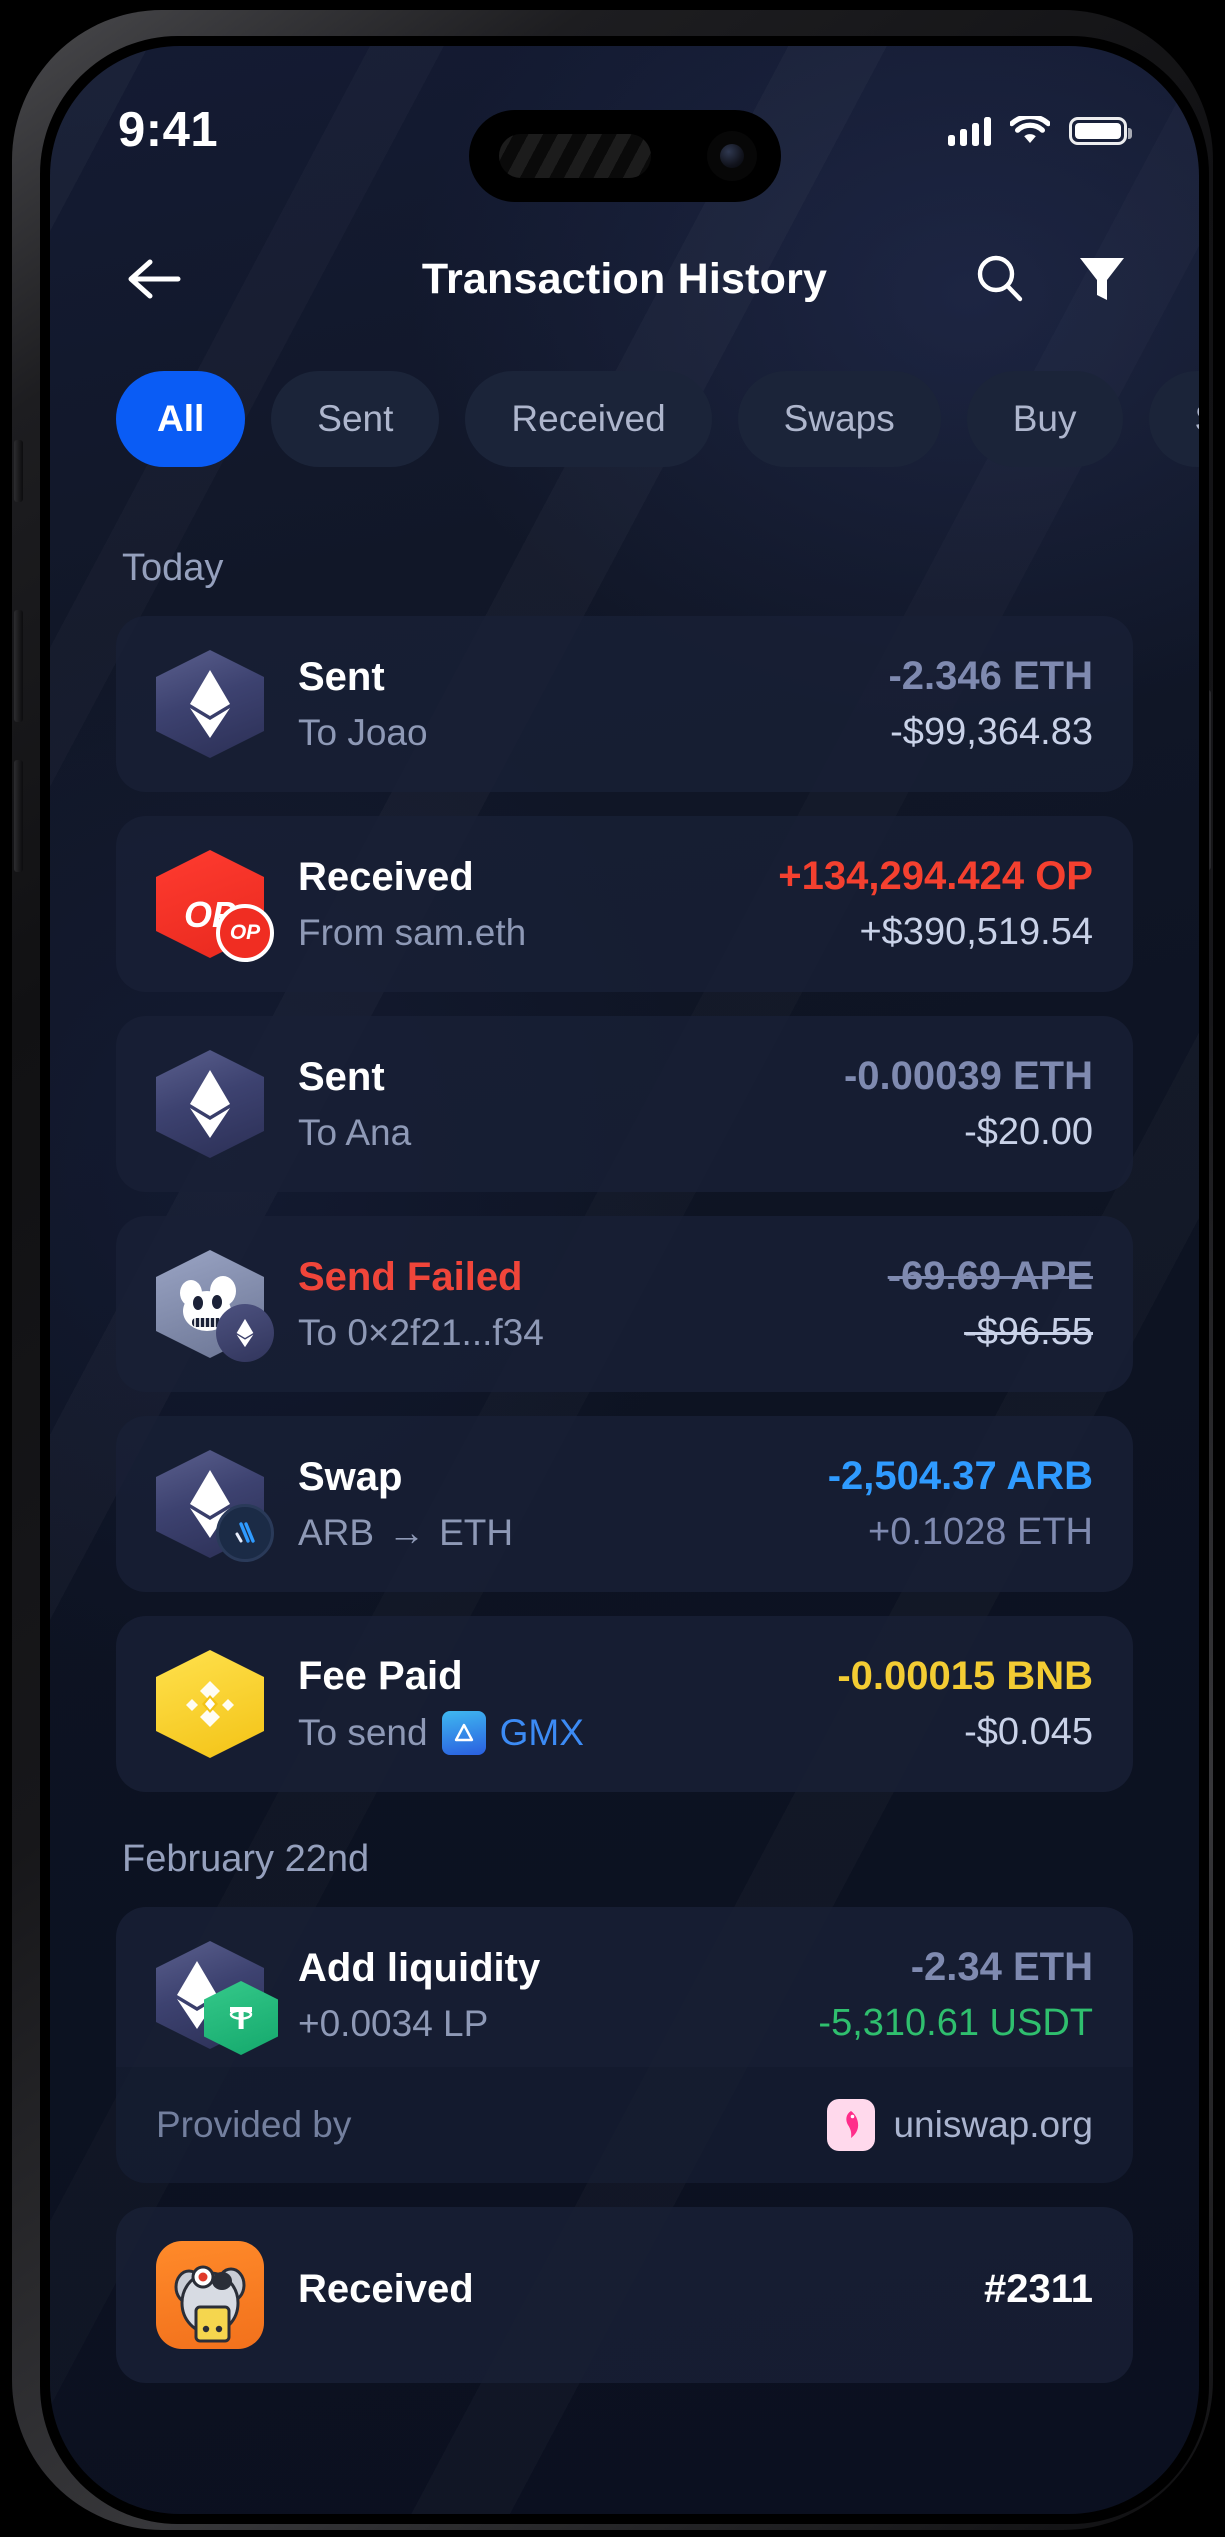 The image size is (1225, 2537). What do you see at coordinates (990, 676) in the screenshot?
I see `transaction-amount: -2.346 ETH` at bounding box center [990, 676].